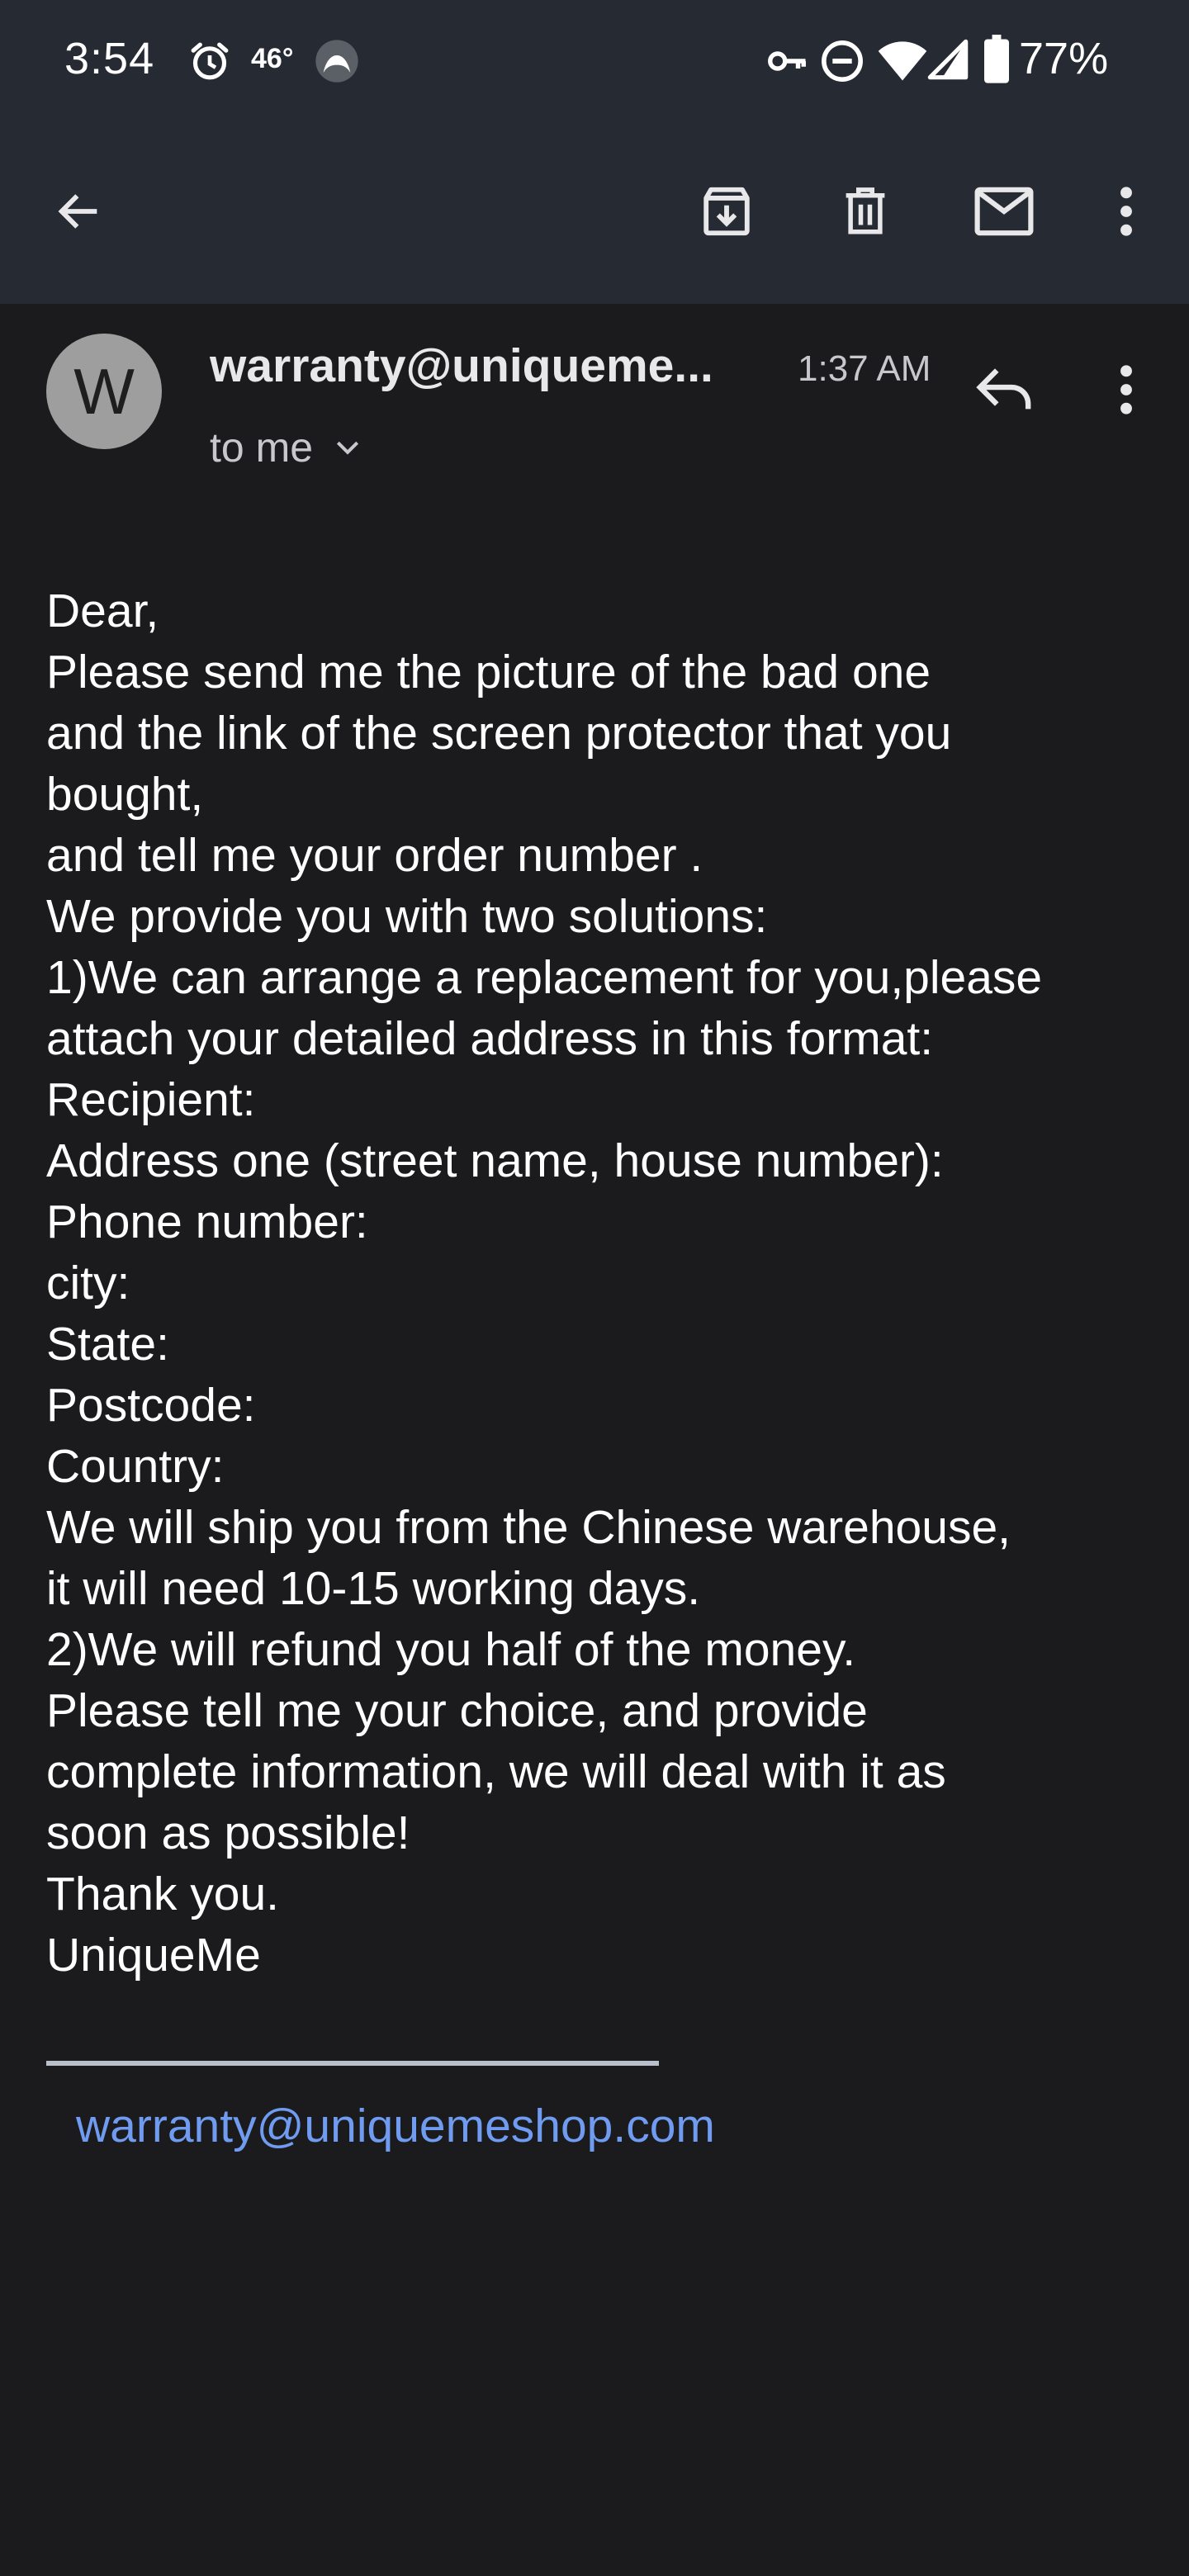 This screenshot has height=2576, width=1189. What do you see at coordinates (352, 2063) in the screenshot?
I see `signature-divider` at bounding box center [352, 2063].